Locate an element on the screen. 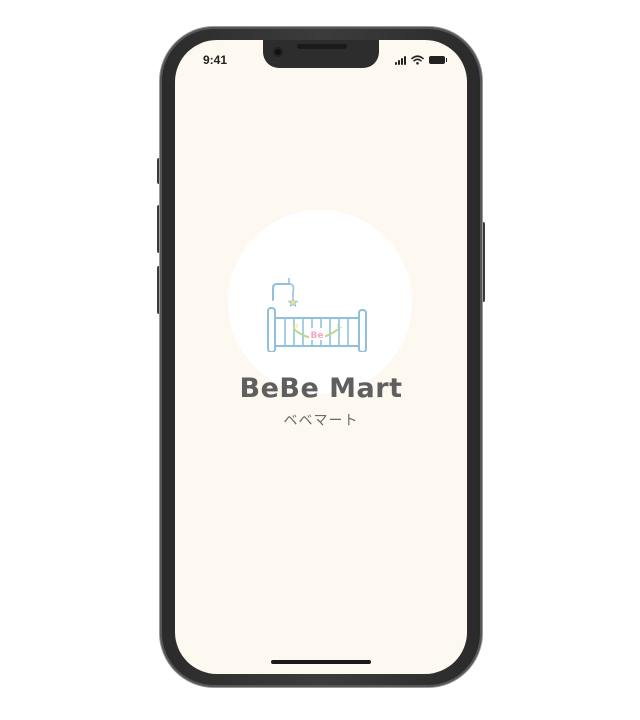 This screenshot has height=720, width=640. brand-name: BeBe Mart is located at coordinates (321, 388).